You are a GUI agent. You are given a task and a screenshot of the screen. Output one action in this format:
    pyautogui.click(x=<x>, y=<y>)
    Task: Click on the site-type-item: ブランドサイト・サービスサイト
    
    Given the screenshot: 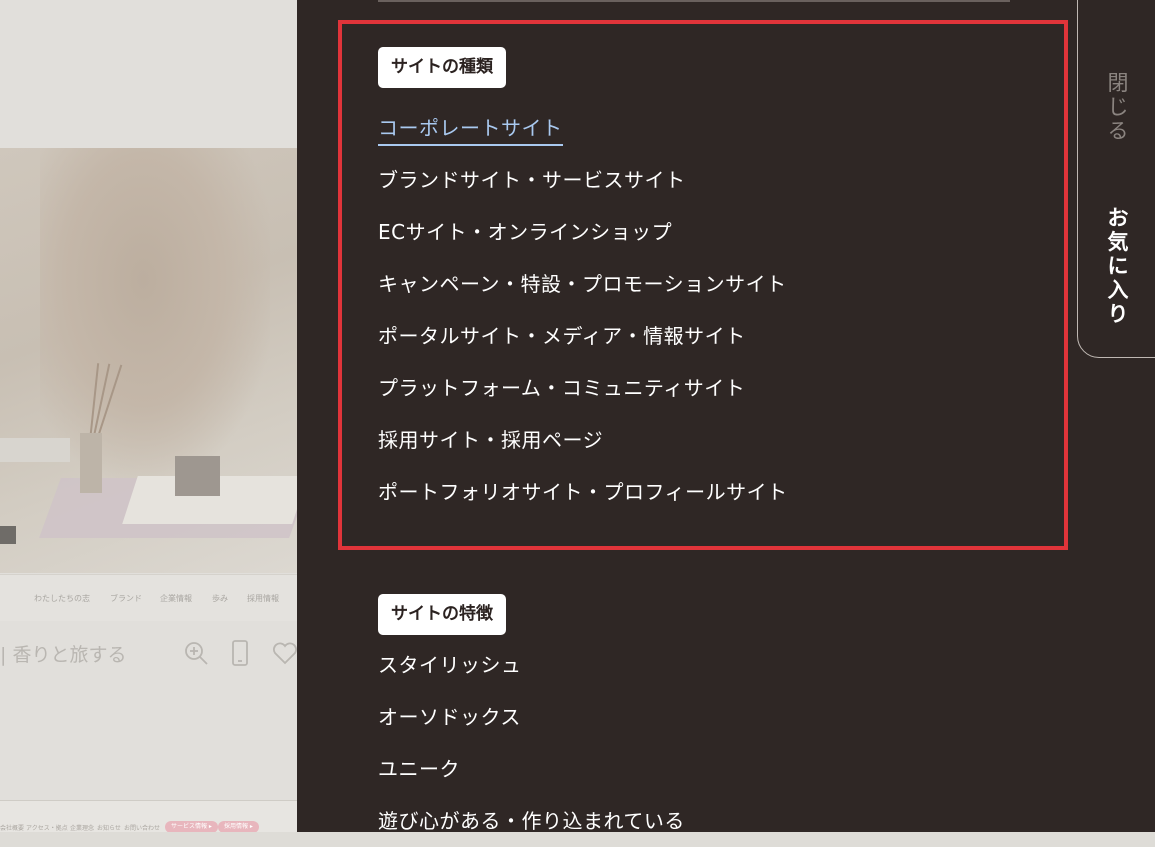 What is the action you would take?
    pyautogui.click(x=583, y=180)
    